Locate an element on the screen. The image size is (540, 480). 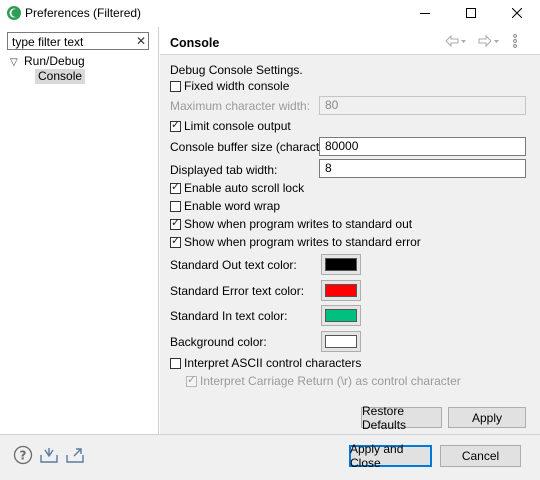
stdin-color-swatch is located at coordinates (341, 315).